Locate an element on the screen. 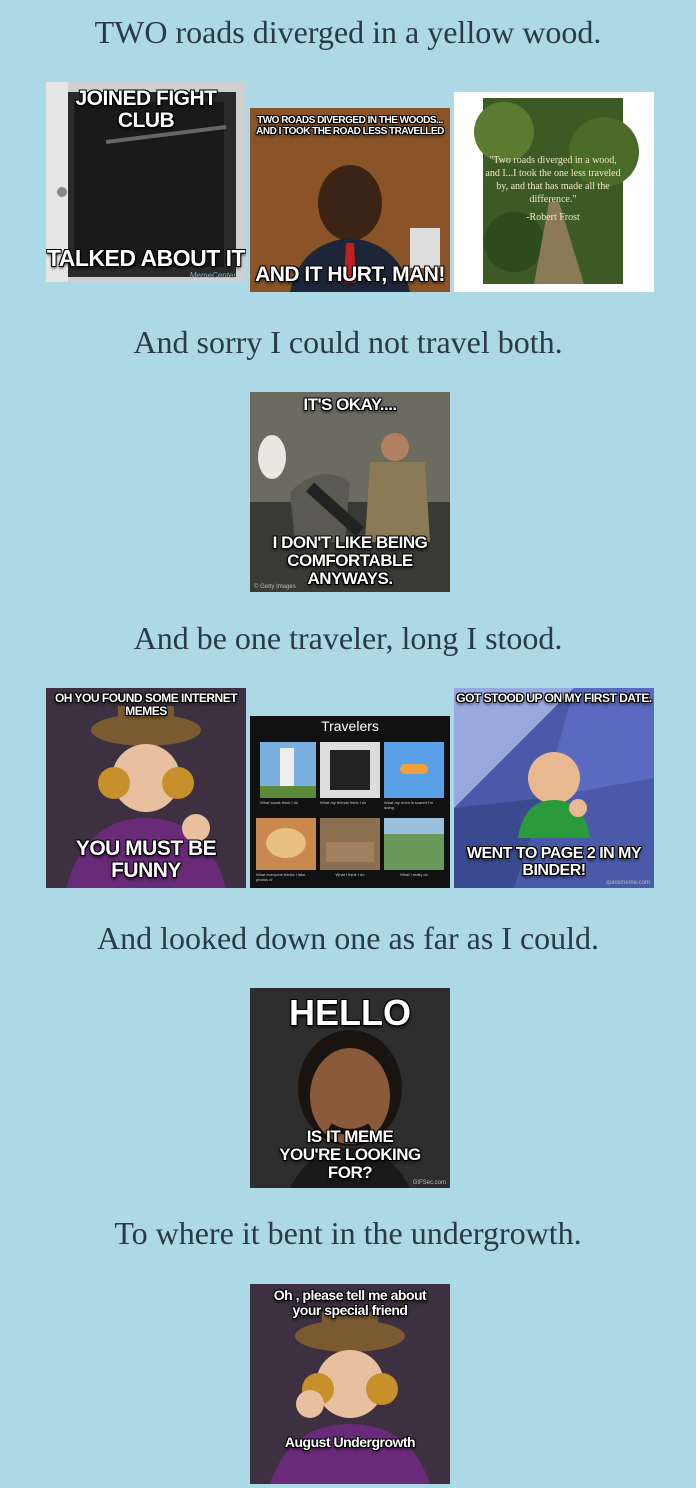 The height and width of the screenshot is (1488, 696). watermark: MemeCenter is located at coordinates (212, 275).